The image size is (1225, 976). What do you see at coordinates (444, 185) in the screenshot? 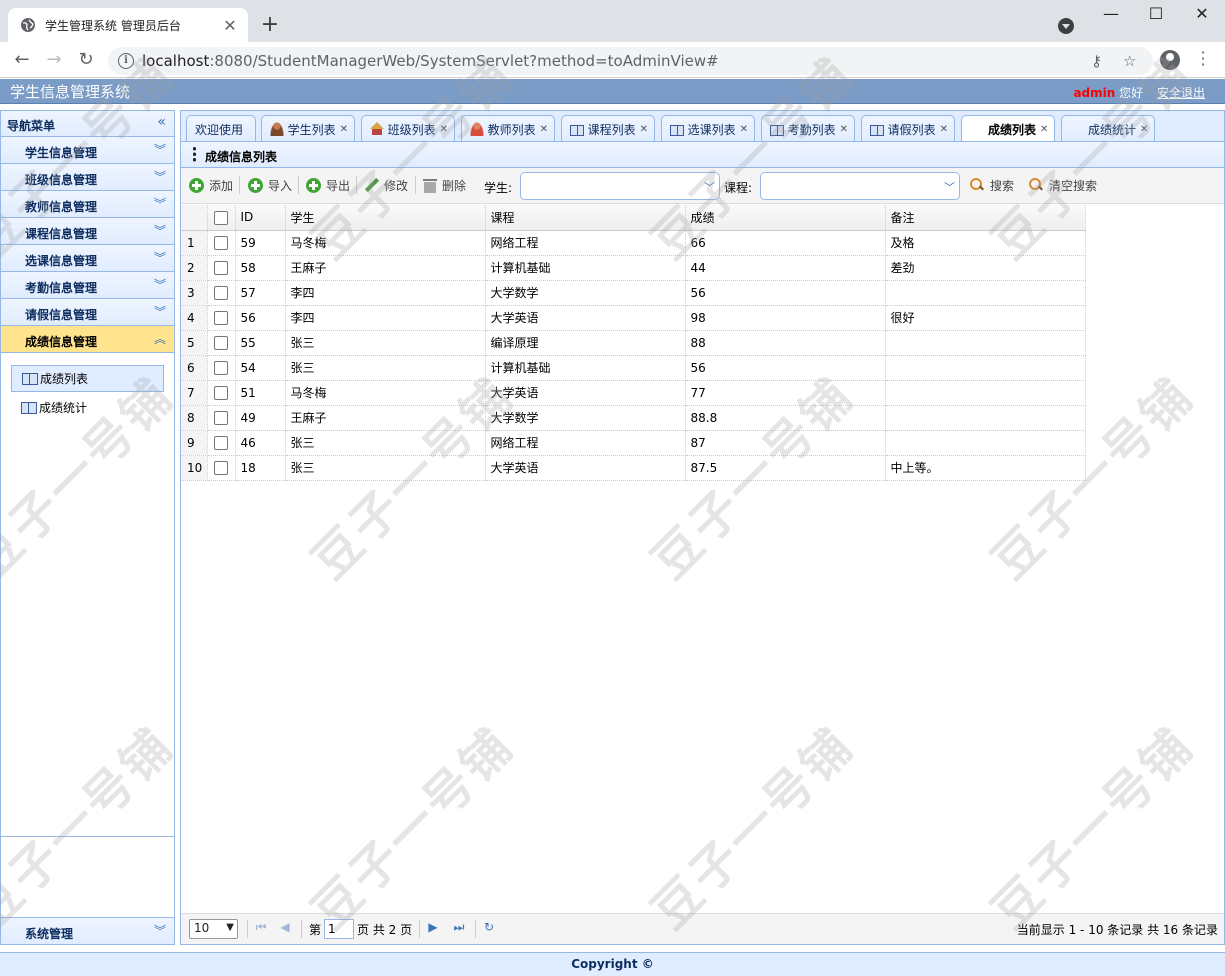
I see `delete-button: 删除` at bounding box center [444, 185].